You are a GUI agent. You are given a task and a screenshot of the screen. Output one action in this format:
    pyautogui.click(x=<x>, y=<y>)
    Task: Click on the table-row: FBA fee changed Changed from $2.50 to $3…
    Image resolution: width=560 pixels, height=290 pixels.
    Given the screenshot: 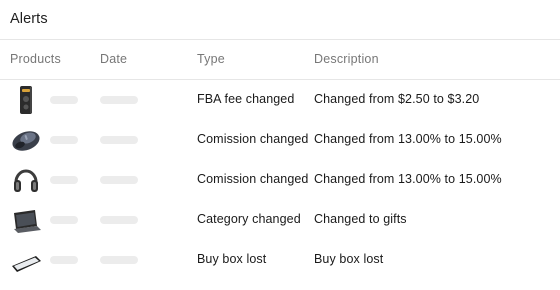 What is the action you would take?
    pyautogui.click(x=280, y=100)
    